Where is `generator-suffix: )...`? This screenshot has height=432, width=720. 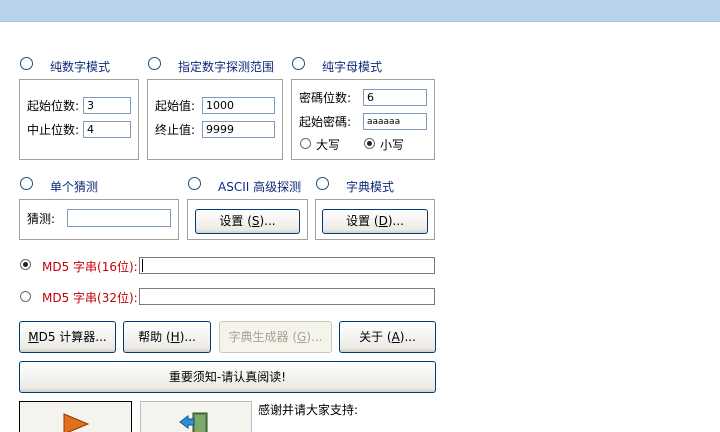
generator-suffix: )... is located at coordinates (314, 337).